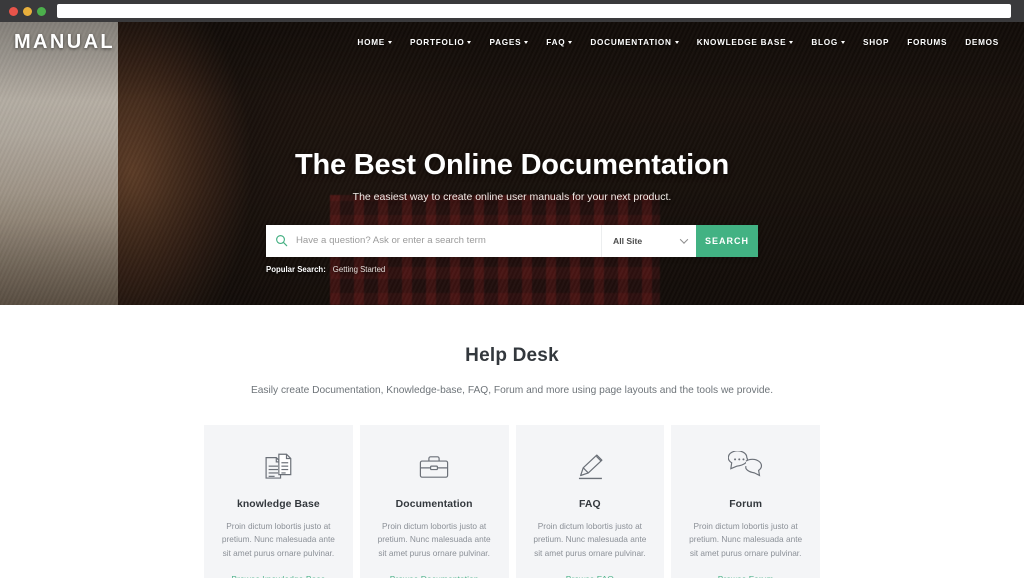 The height and width of the screenshot is (578, 1024). I want to click on card-title: Forum, so click(746, 504).